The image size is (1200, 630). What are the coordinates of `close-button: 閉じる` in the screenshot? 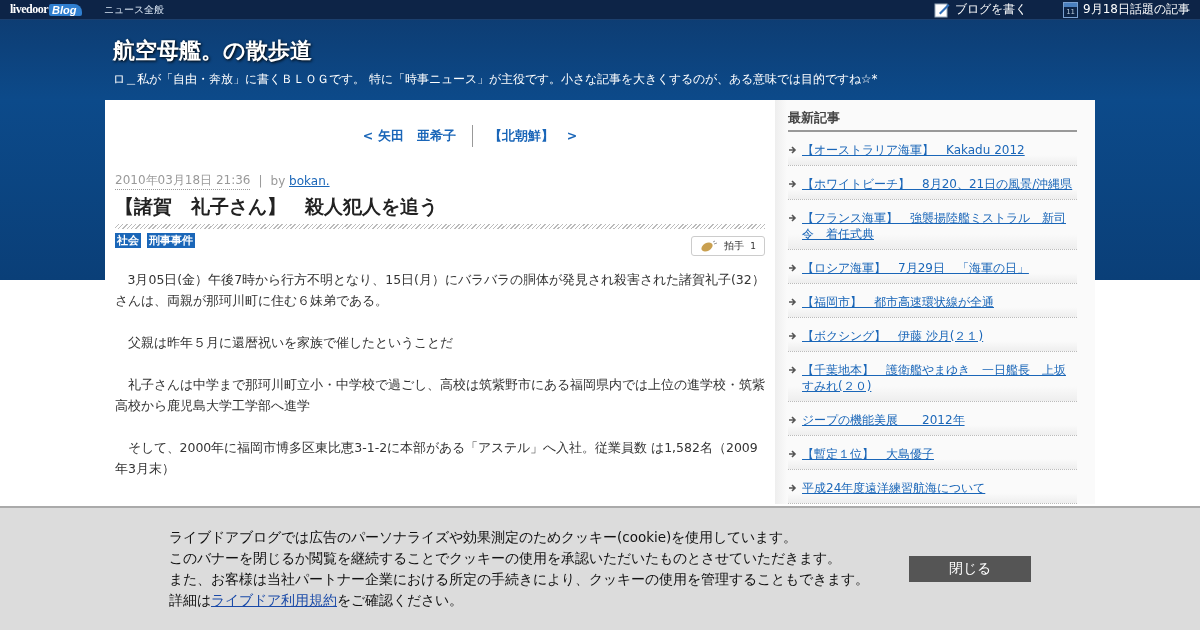 It's located at (970, 569).